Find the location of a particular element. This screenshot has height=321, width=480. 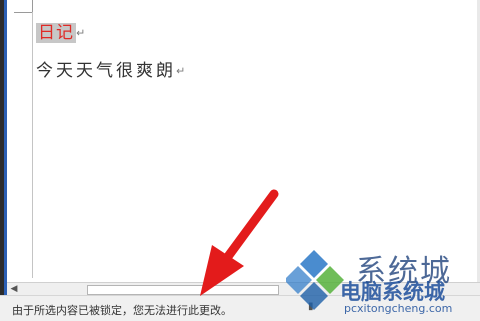

watermark-url: pcxitongcheng.com is located at coordinates (398, 308).